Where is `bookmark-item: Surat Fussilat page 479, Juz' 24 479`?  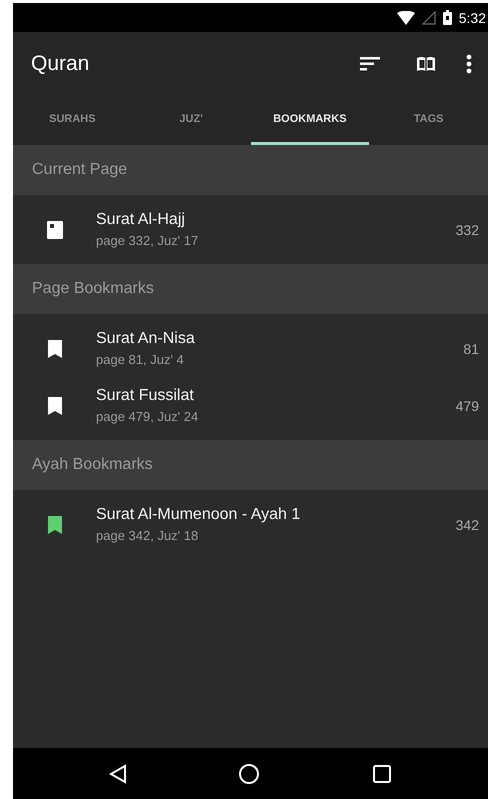
bookmark-item: Surat Fussilat page 479, Juz' 24 479 is located at coordinates (250, 405).